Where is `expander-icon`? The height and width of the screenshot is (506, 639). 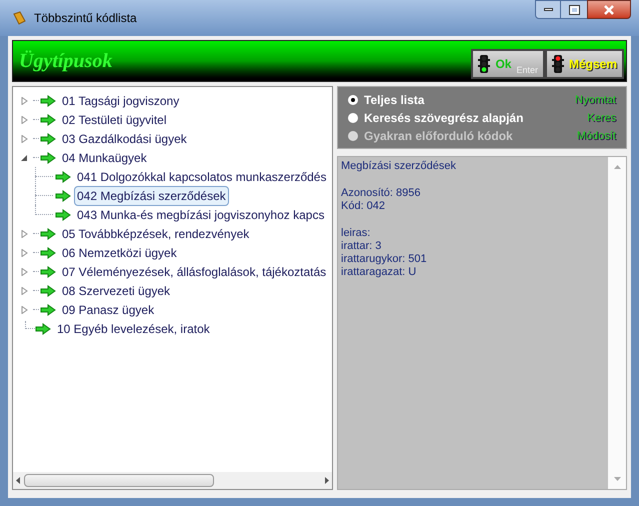
expander-icon is located at coordinates (24, 158).